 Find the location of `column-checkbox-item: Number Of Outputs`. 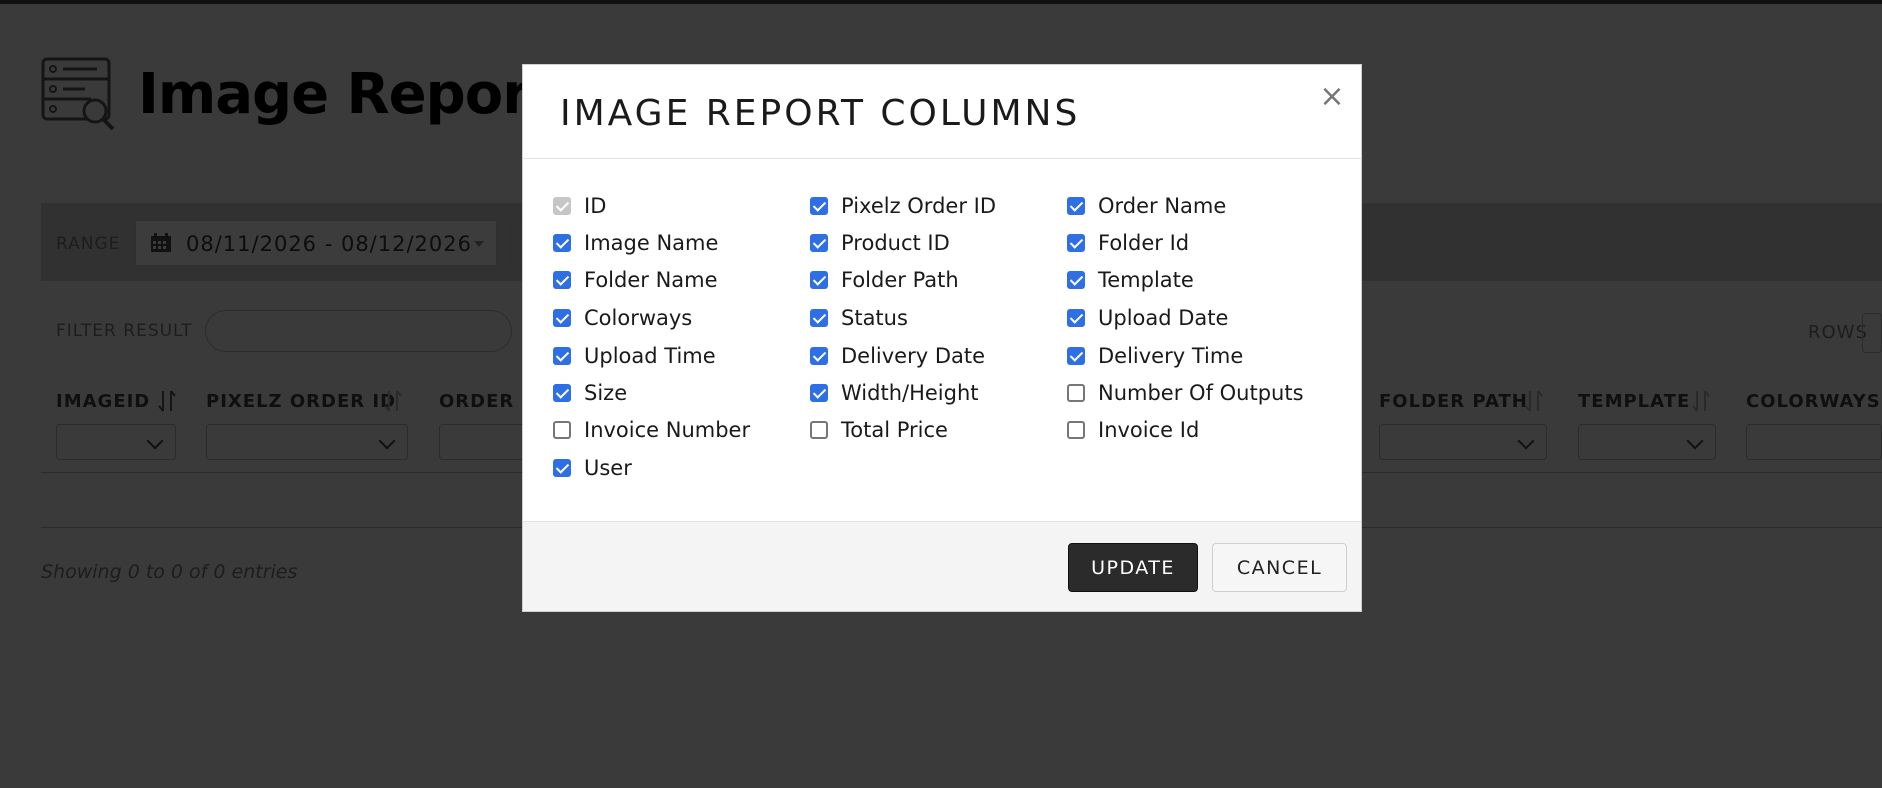

column-checkbox-item: Number Of Outputs is located at coordinates (1185, 393).